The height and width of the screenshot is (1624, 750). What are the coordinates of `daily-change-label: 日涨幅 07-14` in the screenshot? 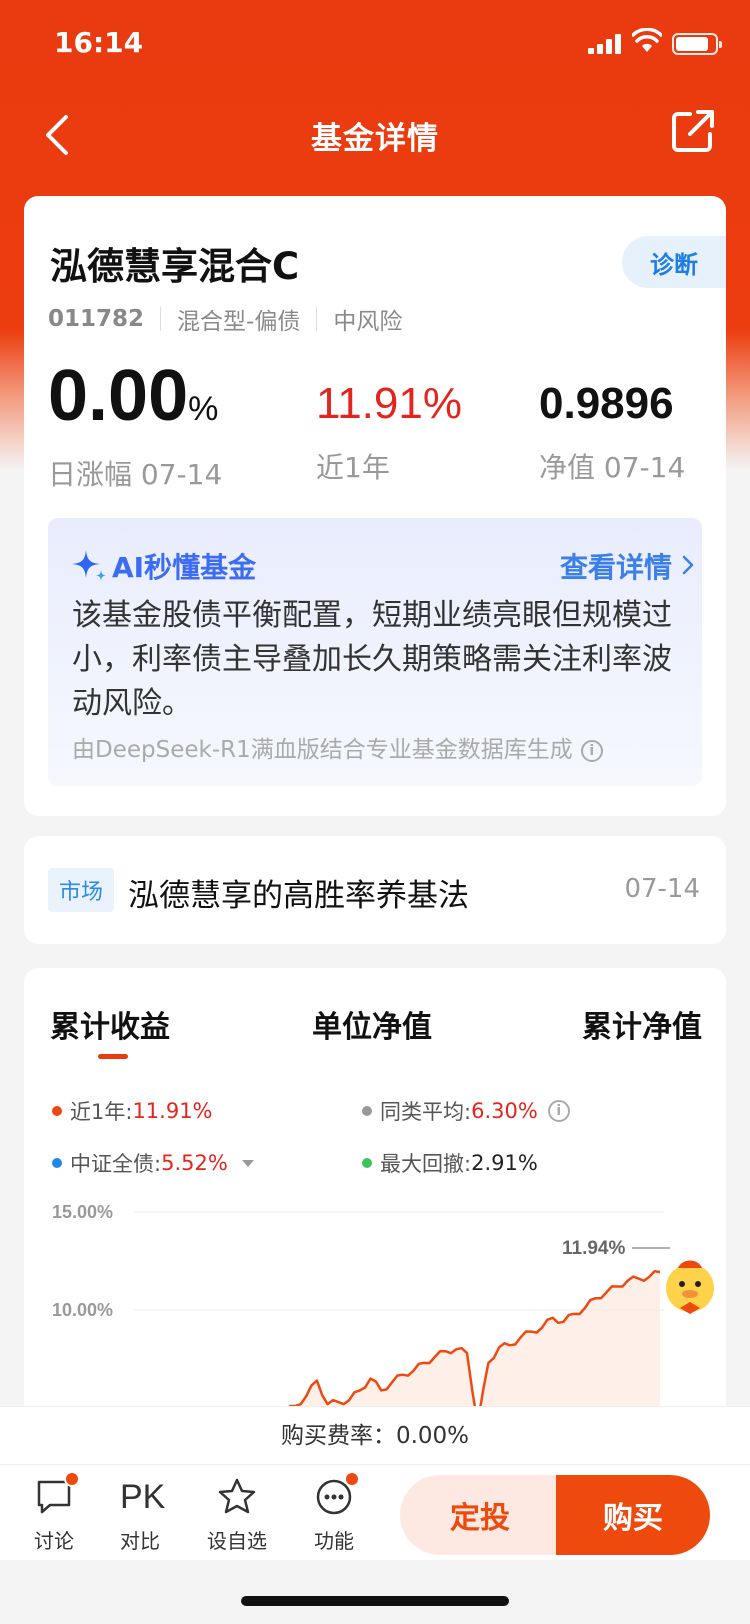 It's located at (135, 474).